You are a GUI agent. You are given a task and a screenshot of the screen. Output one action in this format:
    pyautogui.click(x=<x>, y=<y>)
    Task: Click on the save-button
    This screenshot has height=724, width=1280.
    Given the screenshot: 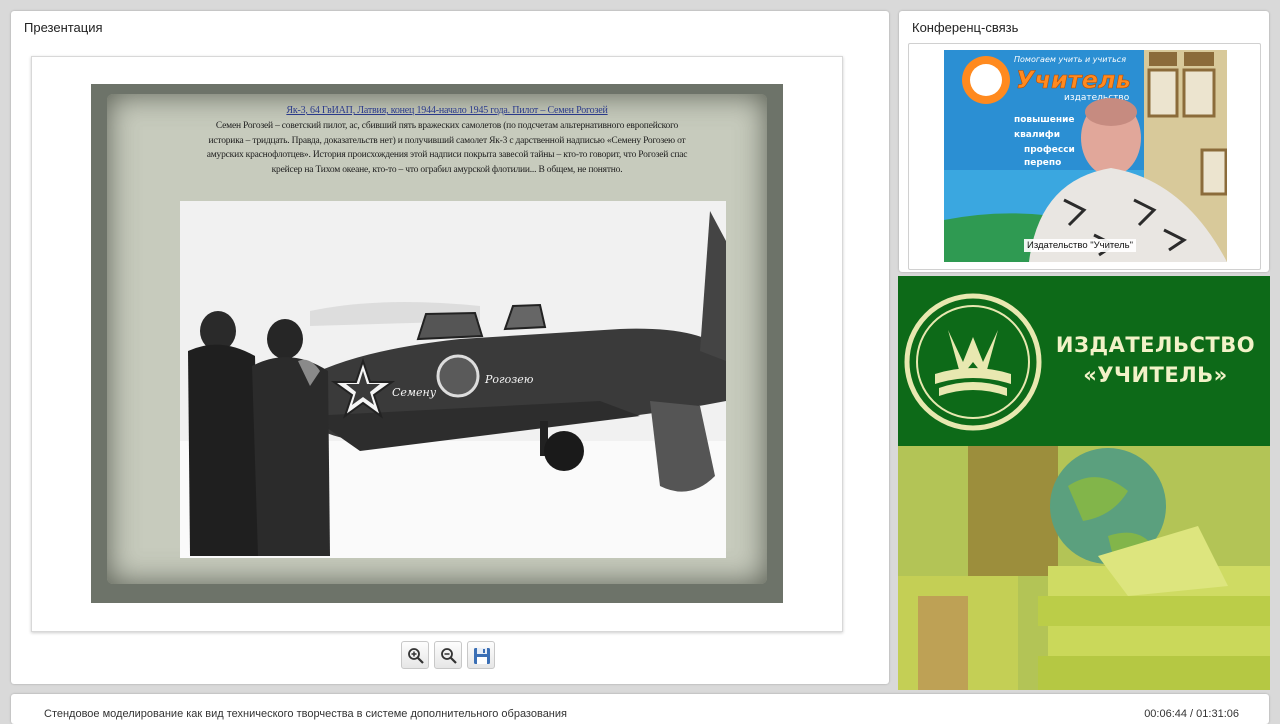 What is the action you would take?
    pyautogui.click(x=481, y=655)
    